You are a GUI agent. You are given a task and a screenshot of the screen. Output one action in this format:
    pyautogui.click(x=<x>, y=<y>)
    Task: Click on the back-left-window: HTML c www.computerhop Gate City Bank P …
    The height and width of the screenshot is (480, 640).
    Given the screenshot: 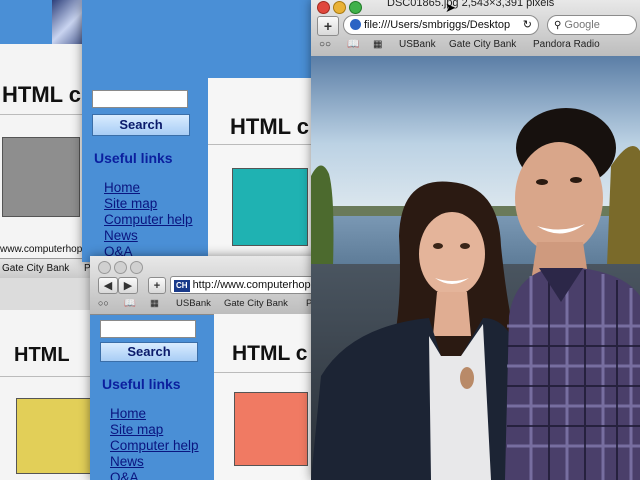 What is the action you would take?
    pyautogui.click(x=46, y=240)
    